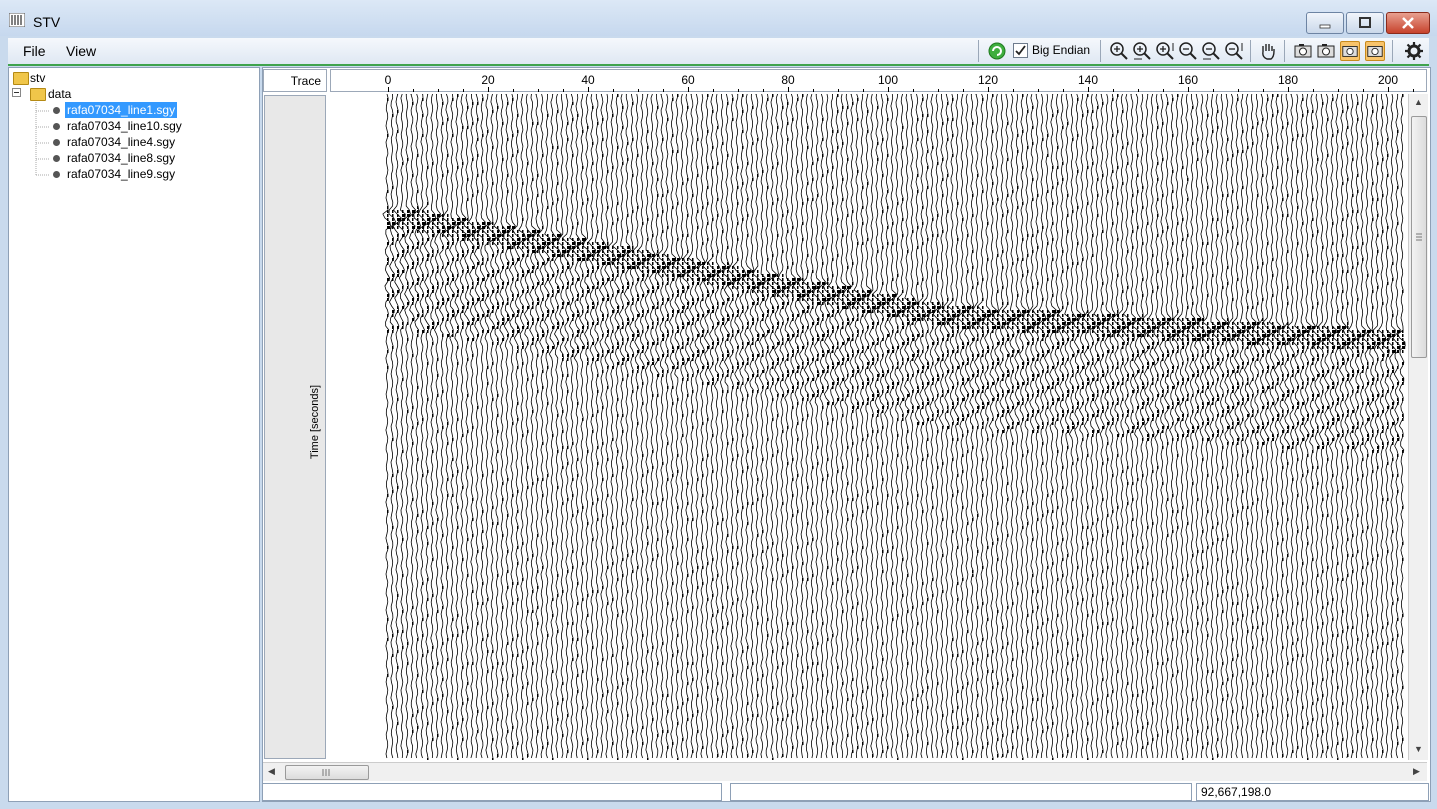  I want to click on tree-file-label: rafa07034_line1.sgy, so click(121, 110).